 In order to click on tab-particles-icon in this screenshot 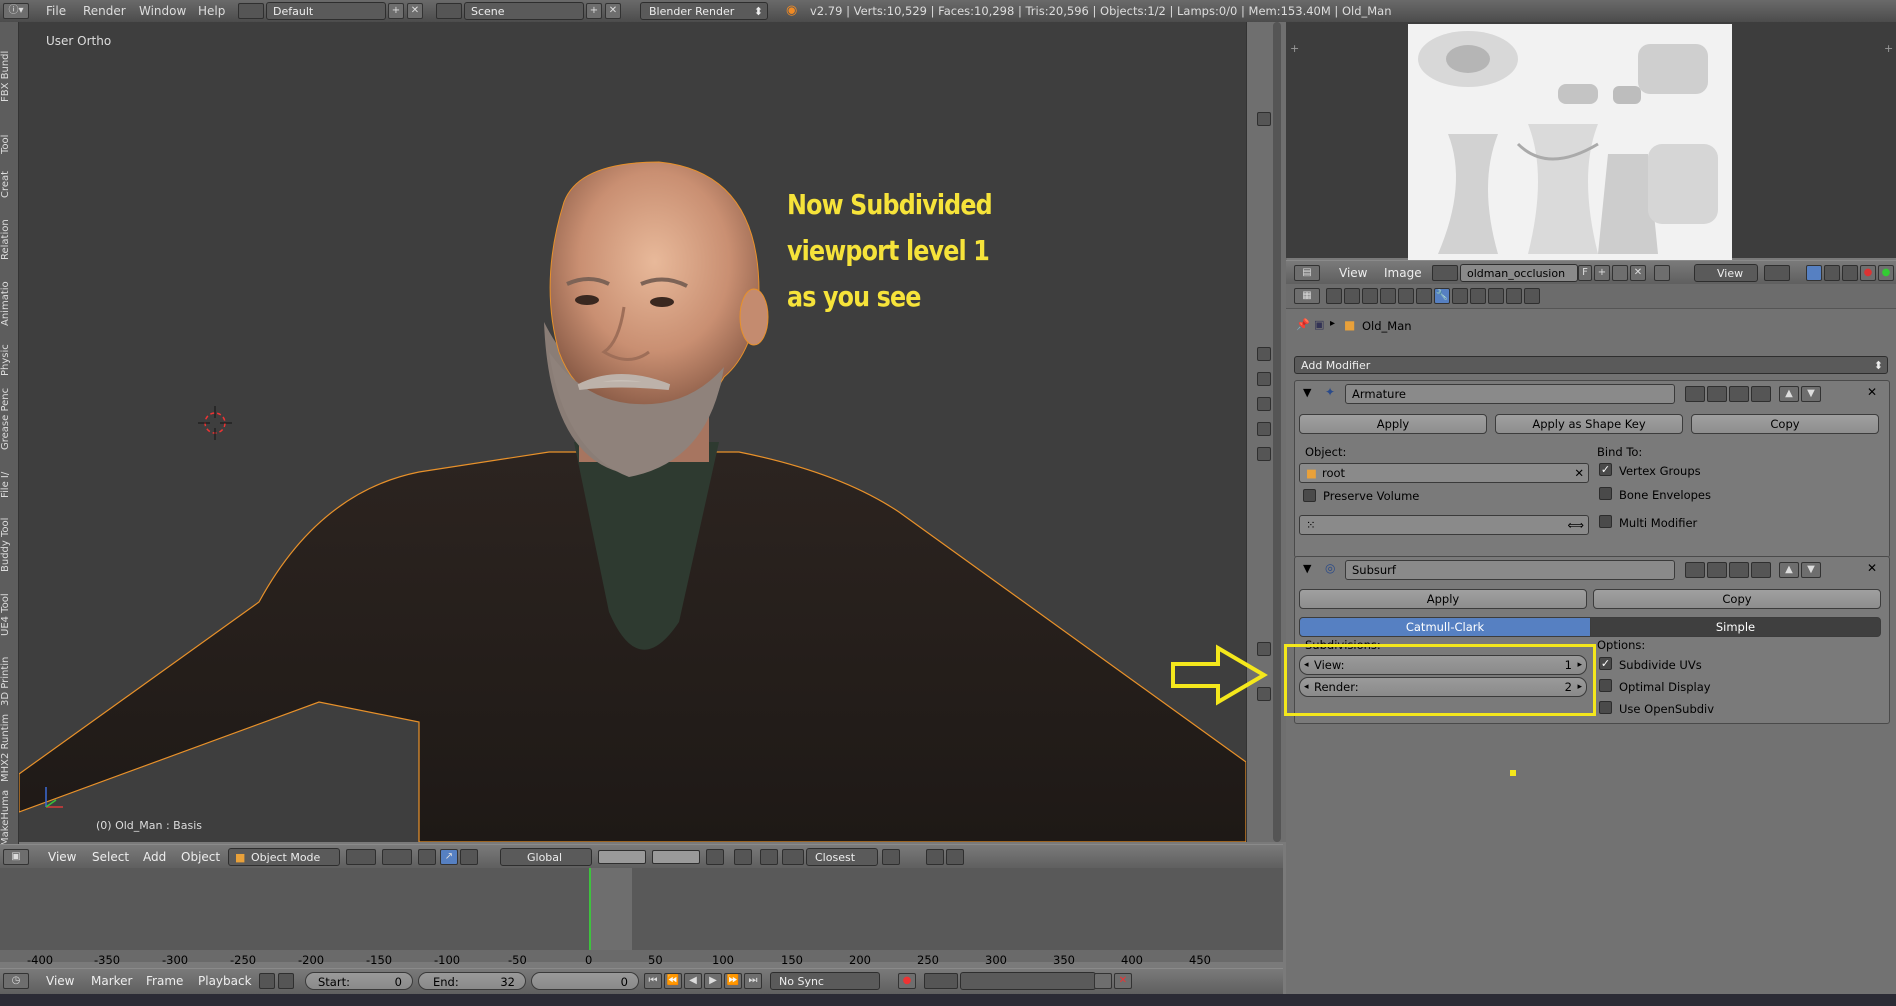, I will do `click(1514, 296)`.